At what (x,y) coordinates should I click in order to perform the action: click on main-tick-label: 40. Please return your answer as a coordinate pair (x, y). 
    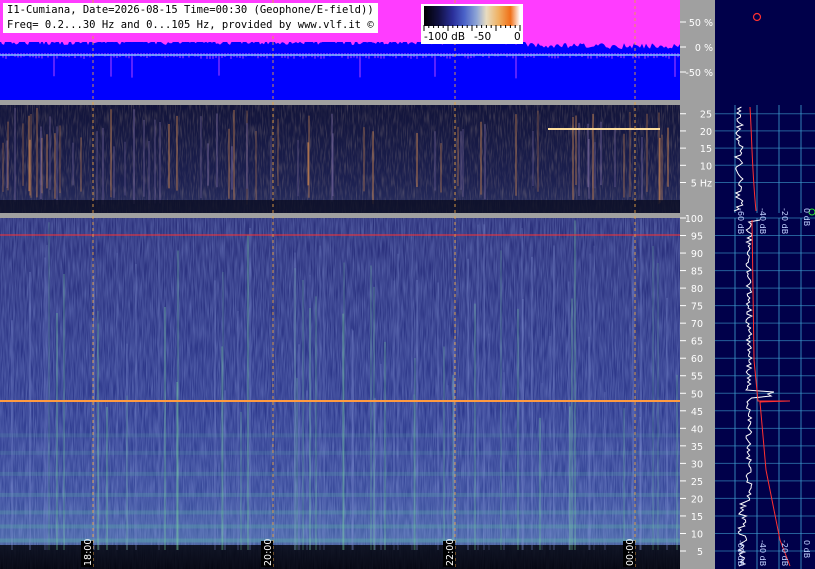
    Looking at the image, I should click on (697, 429).